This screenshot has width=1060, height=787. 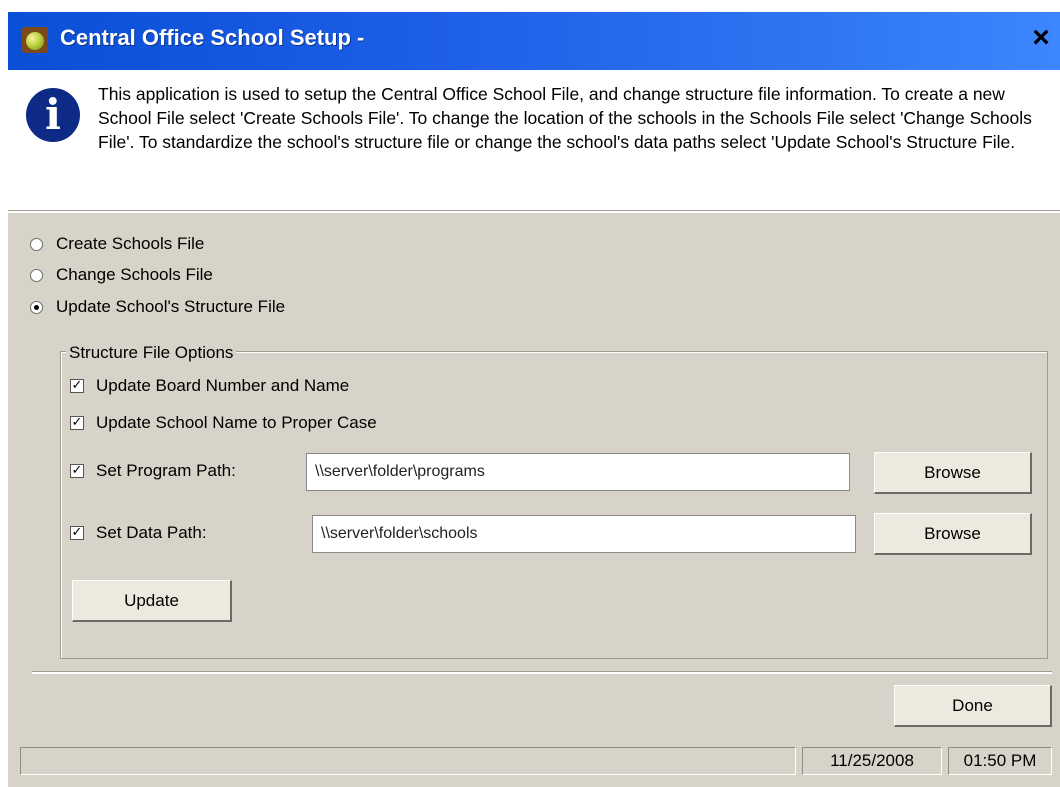 What do you see at coordinates (53, 115) in the screenshot?
I see `info-icon: i` at bounding box center [53, 115].